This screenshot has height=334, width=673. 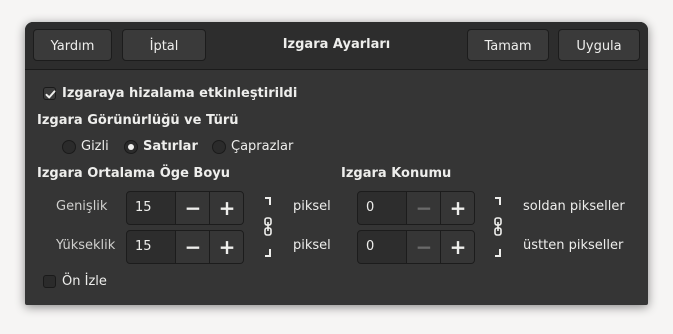 I want to click on width-decrement-button: −, so click(x=192, y=208).